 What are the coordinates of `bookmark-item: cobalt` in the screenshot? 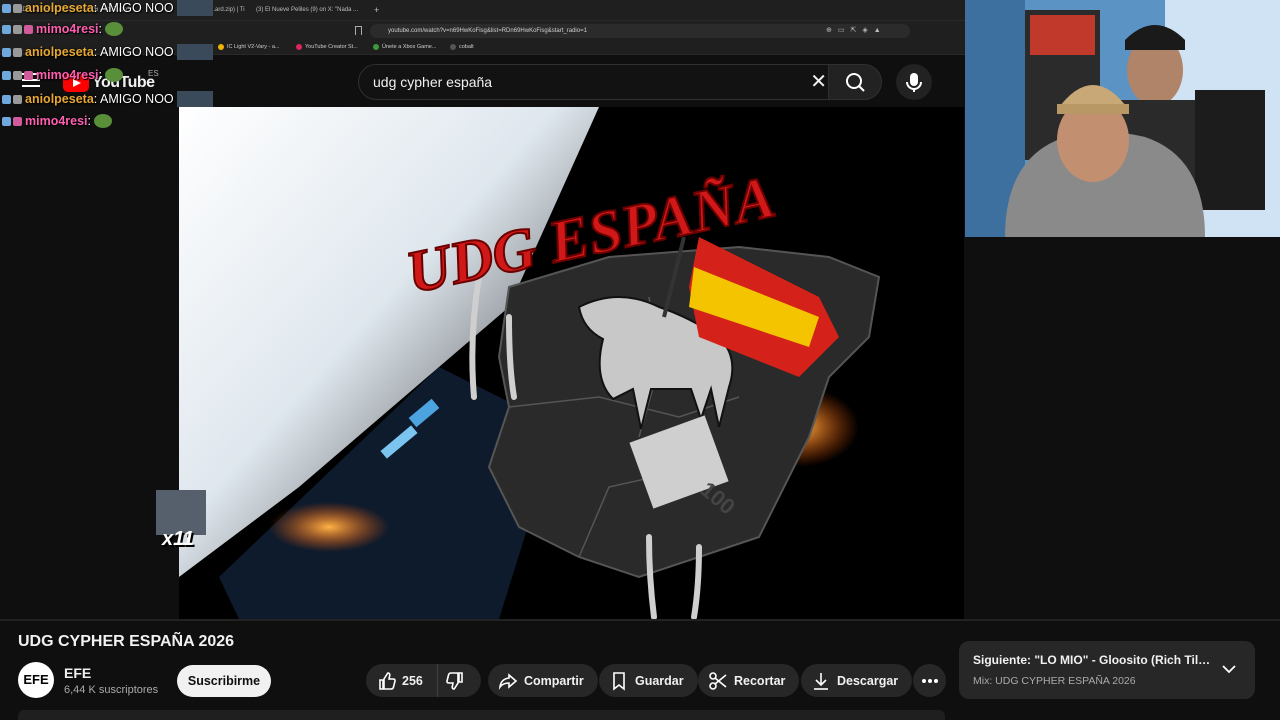 It's located at (462, 47).